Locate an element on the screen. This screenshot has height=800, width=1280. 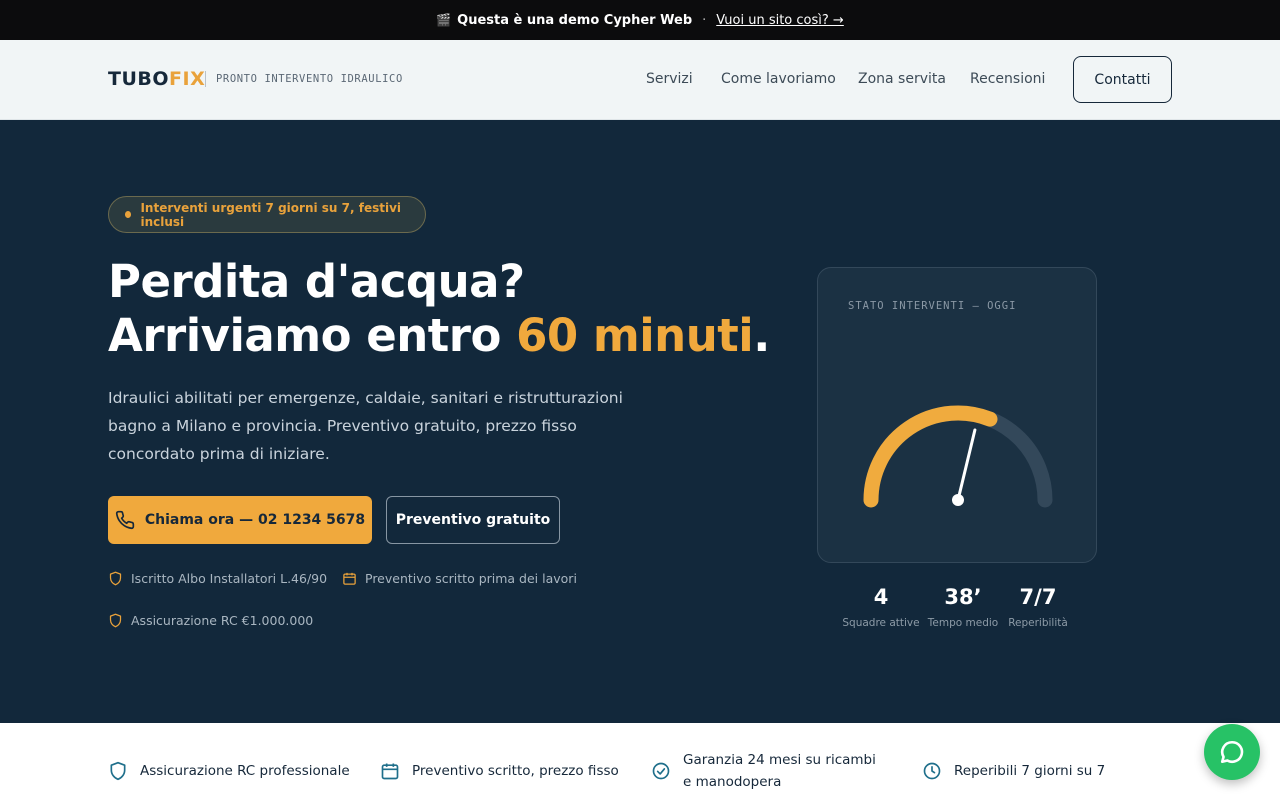
feature-text: Garanzia 24 mesi su ricambi e manodopera is located at coordinates (779, 771).